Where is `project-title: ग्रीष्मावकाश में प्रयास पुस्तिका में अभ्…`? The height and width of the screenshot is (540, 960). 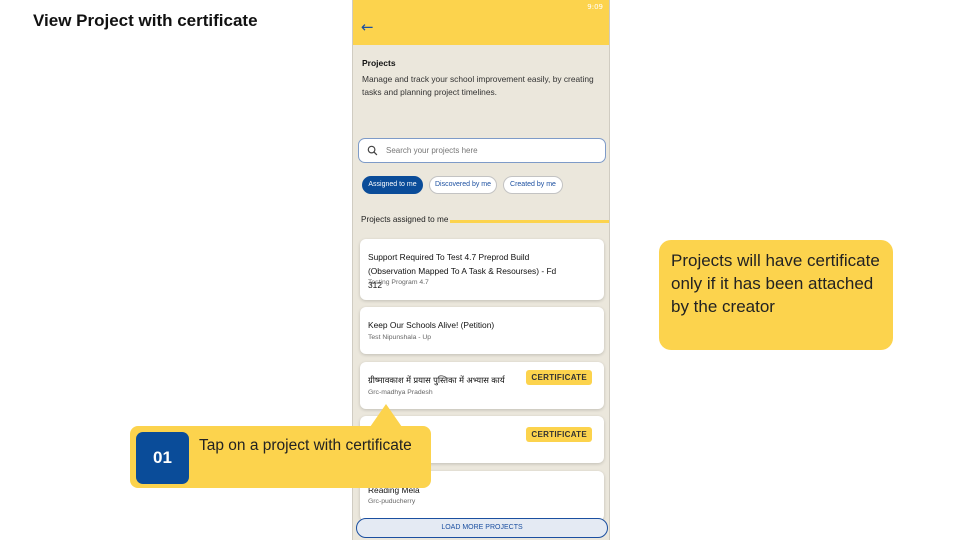
project-title: ग्रीष्मावकाश में प्रयास पुस्तिका में अभ्… is located at coordinates (436, 380).